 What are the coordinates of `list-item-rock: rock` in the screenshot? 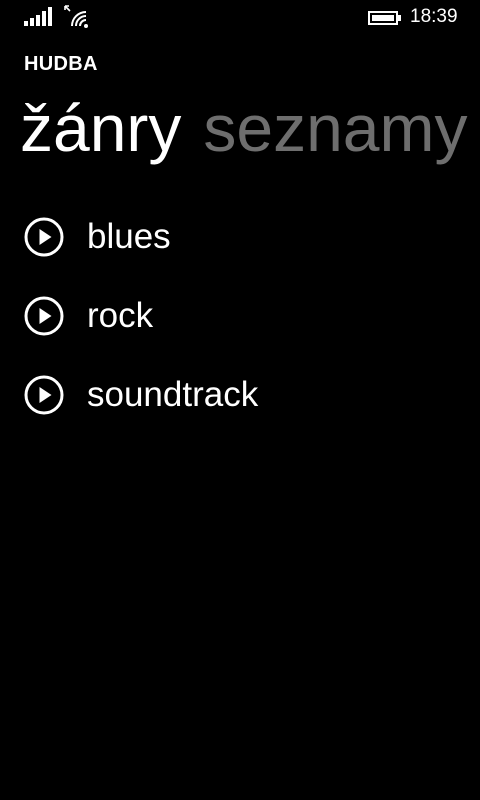 It's located at (244, 316).